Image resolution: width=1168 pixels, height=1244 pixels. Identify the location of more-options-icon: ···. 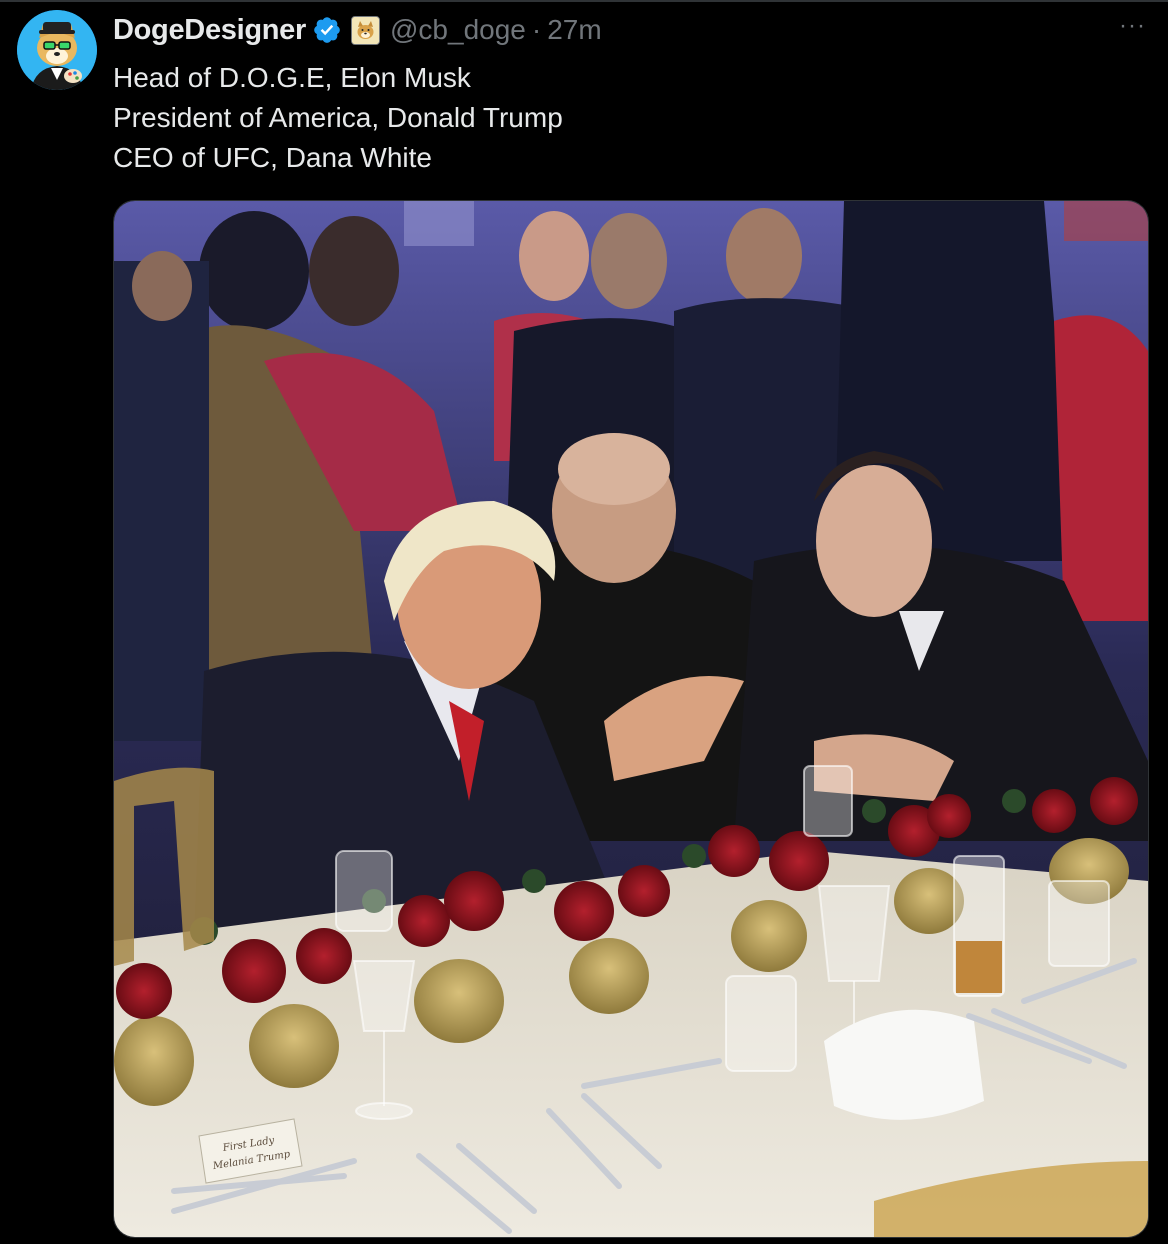
(1132, 26).